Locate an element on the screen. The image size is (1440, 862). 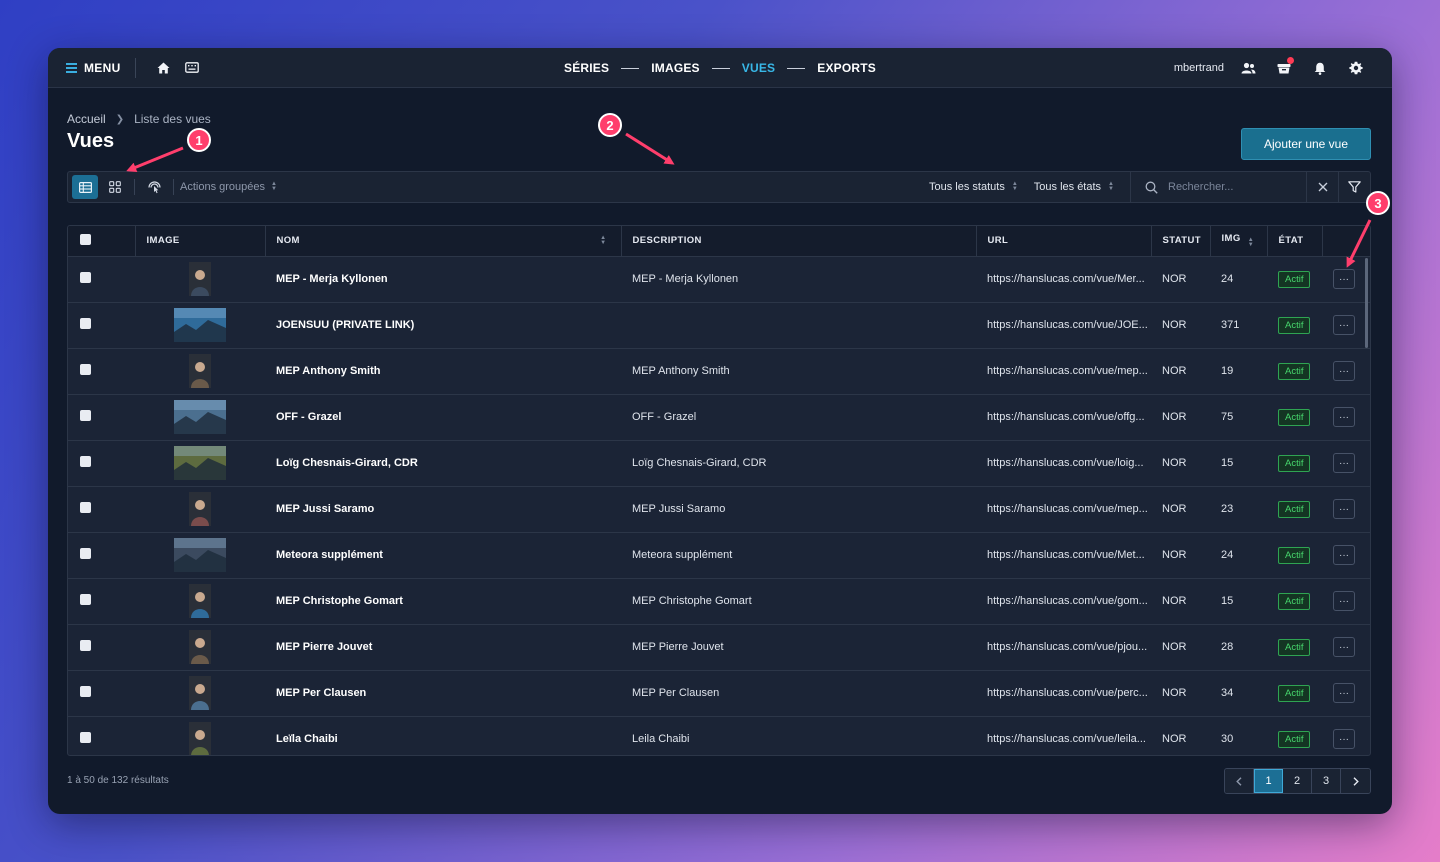
annotation-arrows is located at coordinates (749, 200).